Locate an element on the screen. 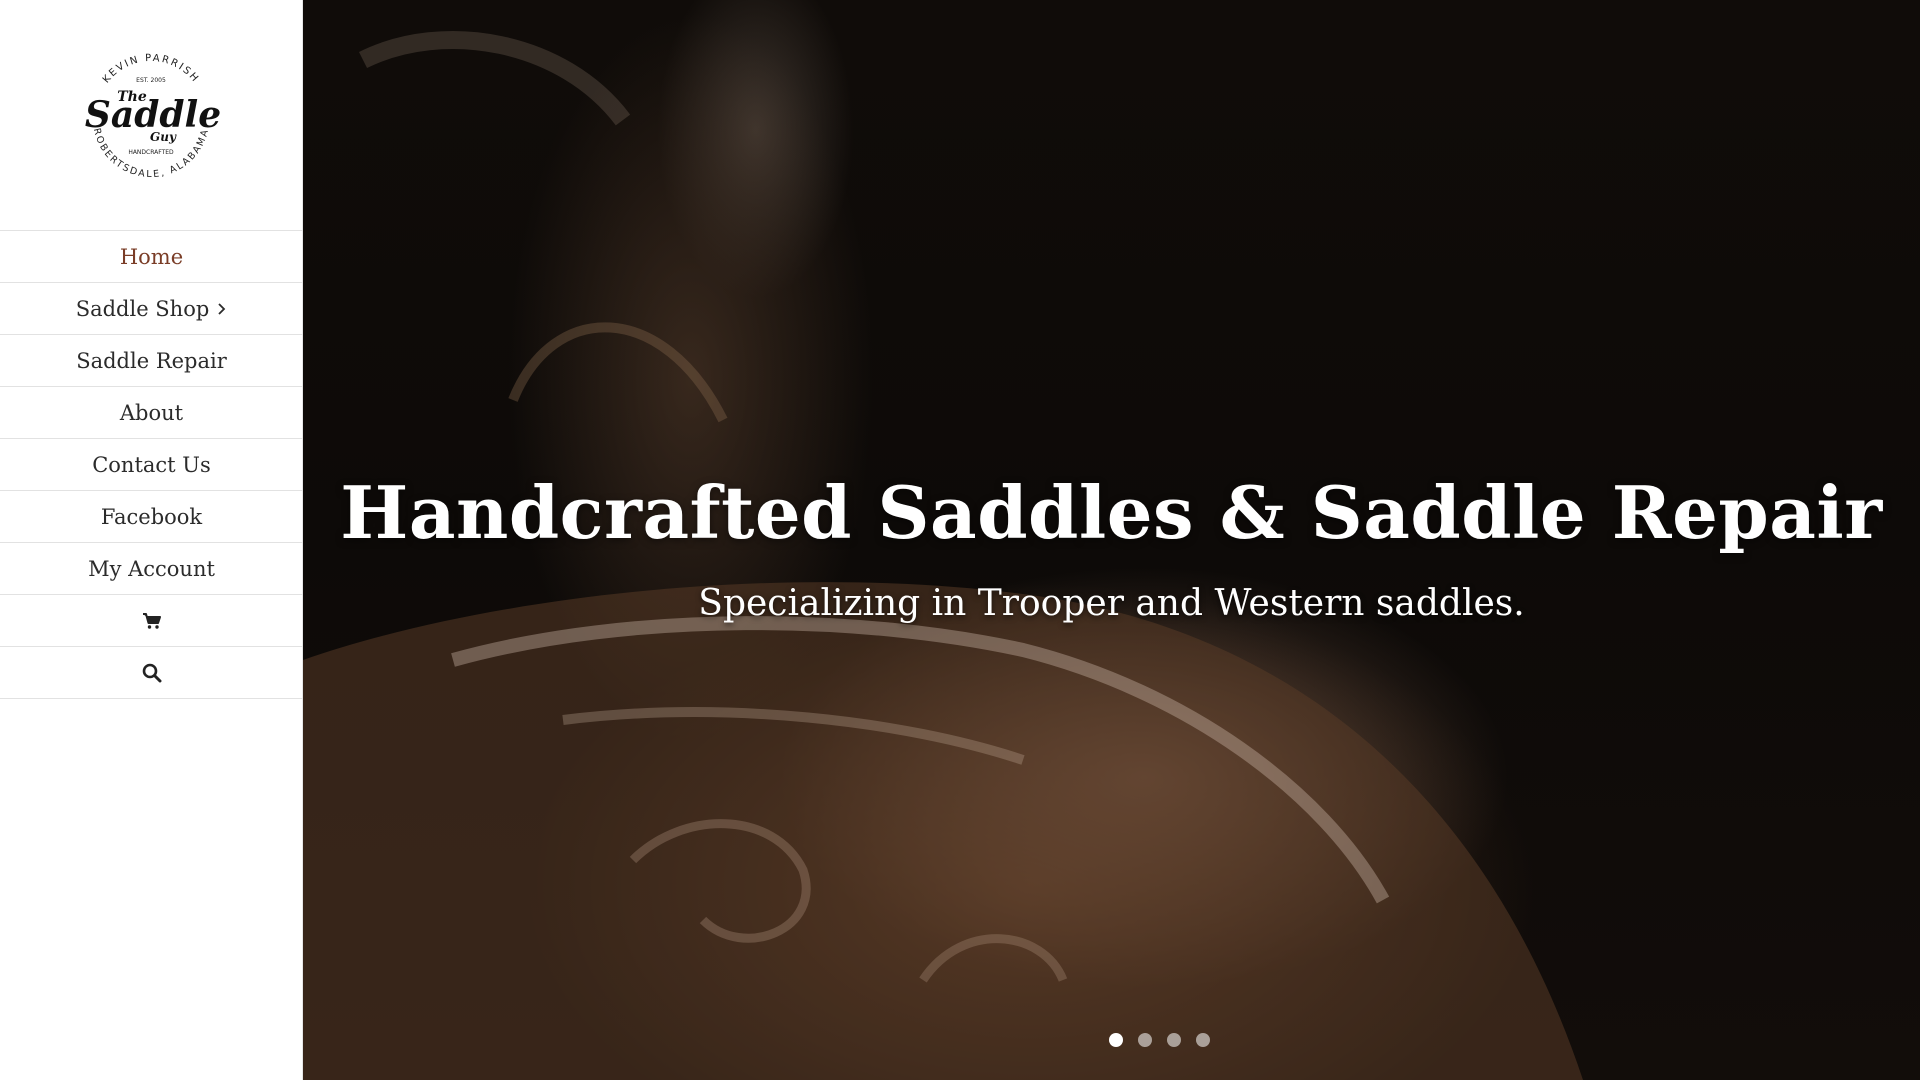  shopping-cart-icon is located at coordinates (152, 621).